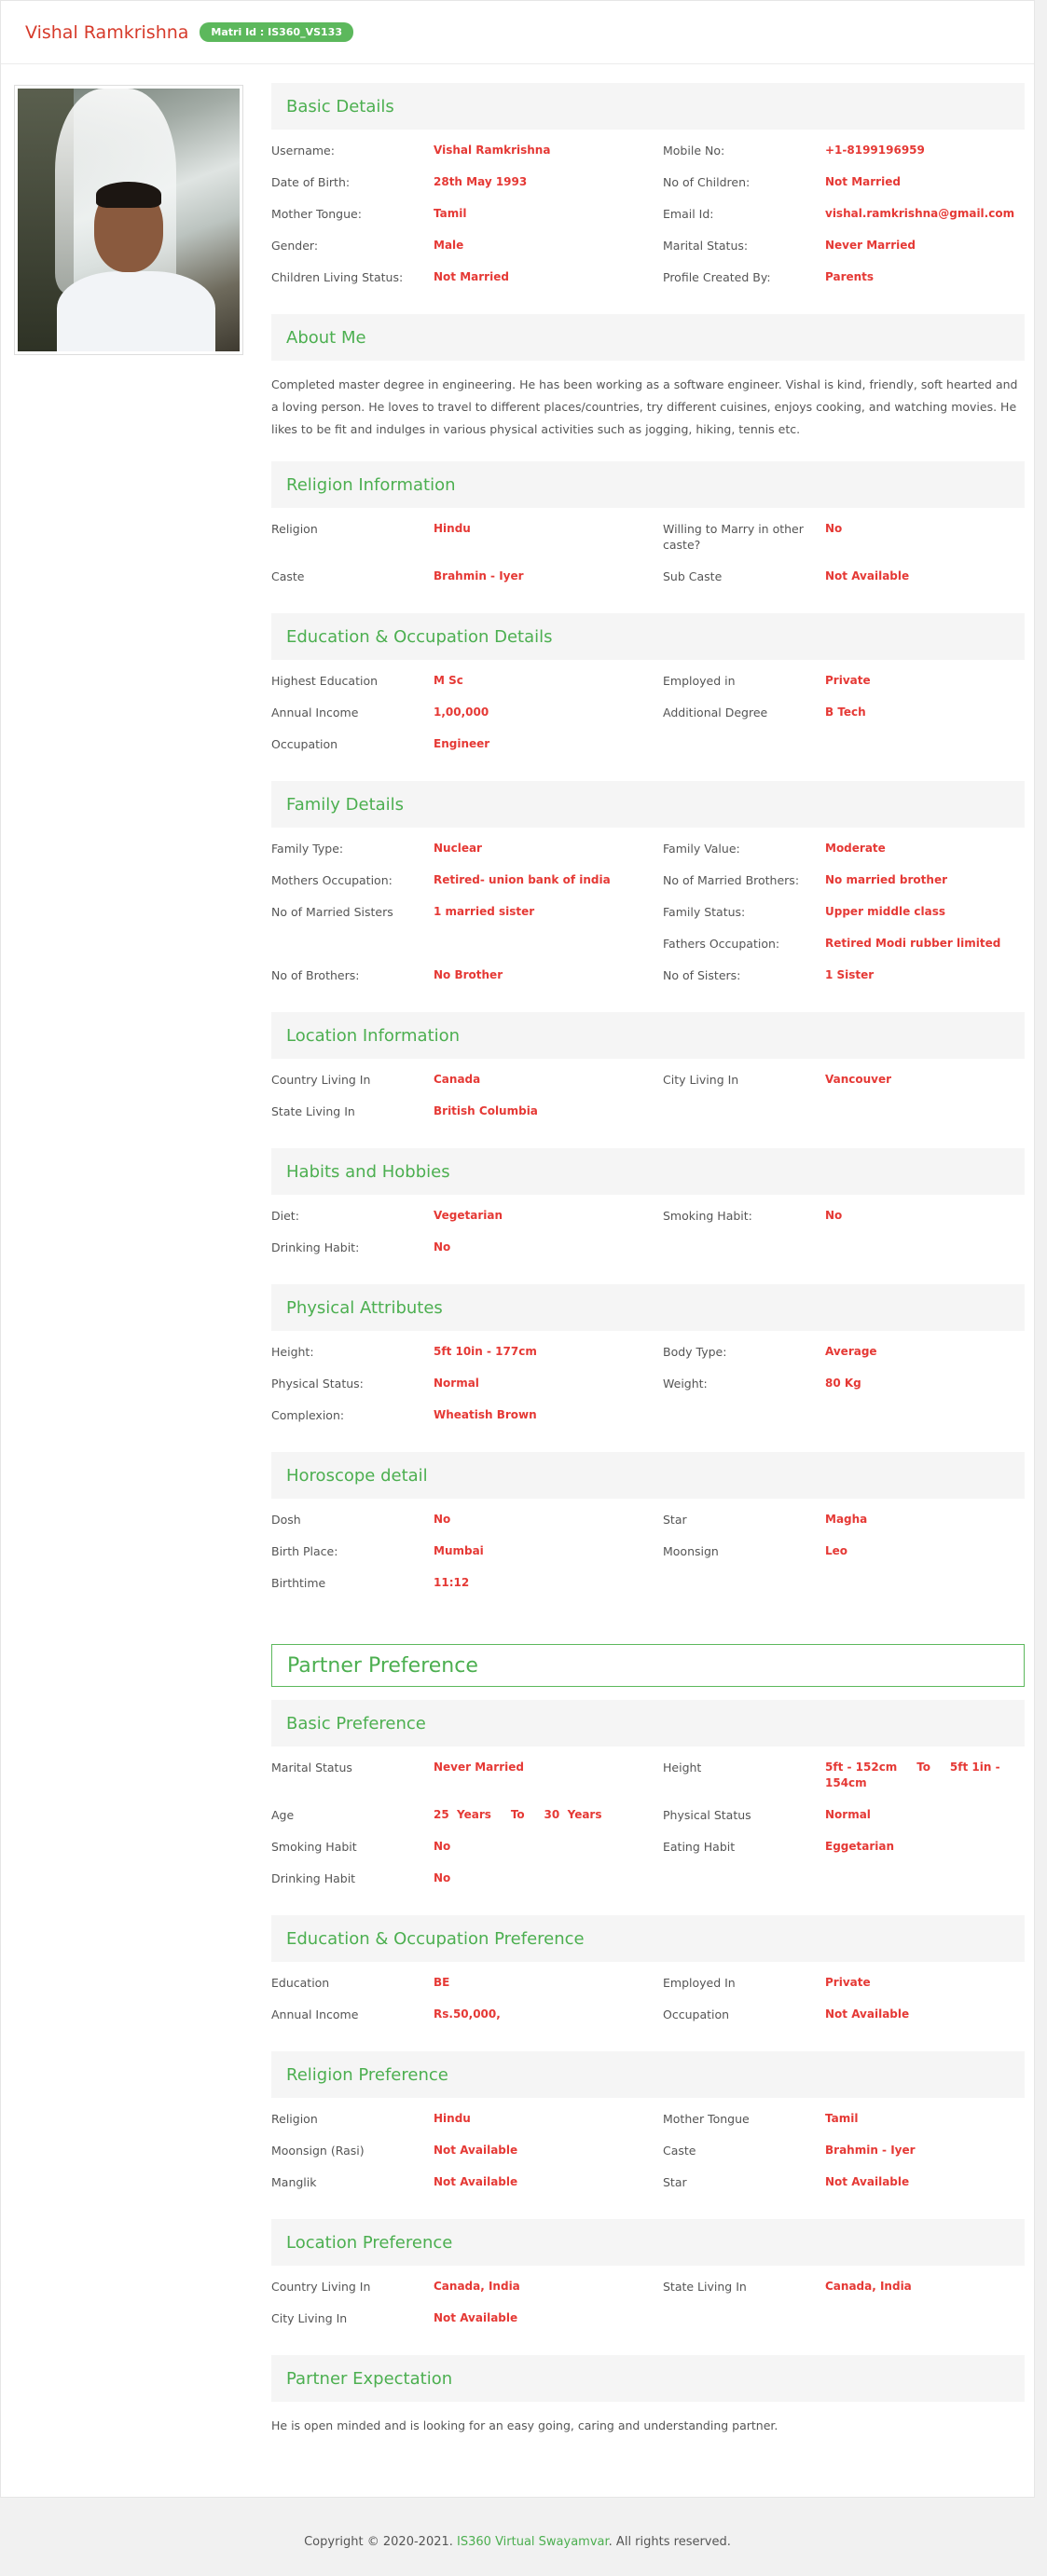 This screenshot has width=1047, height=2576. What do you see at coordinates (285, 1216) in the screenshot?
I see `field-label: Diet:` at bounding box center [285, 1216].